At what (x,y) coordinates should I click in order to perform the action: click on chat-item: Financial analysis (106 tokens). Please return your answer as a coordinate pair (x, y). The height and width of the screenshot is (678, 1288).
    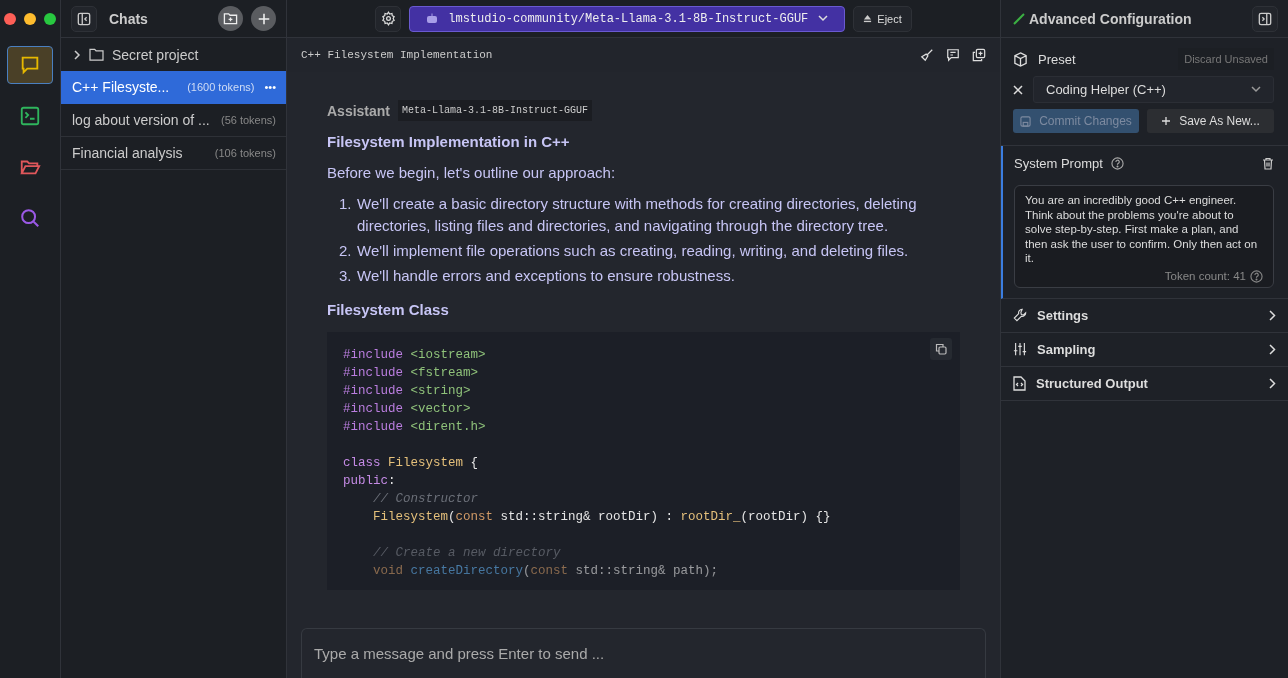
    Looking at the image, I should click on (173, 153).